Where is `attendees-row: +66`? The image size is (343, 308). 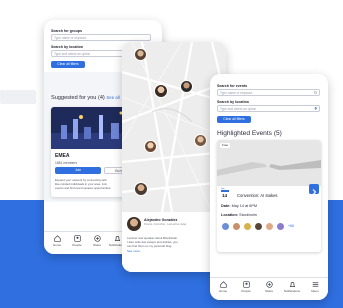
attendees-row: +66 is located at coordinates (269, 227).